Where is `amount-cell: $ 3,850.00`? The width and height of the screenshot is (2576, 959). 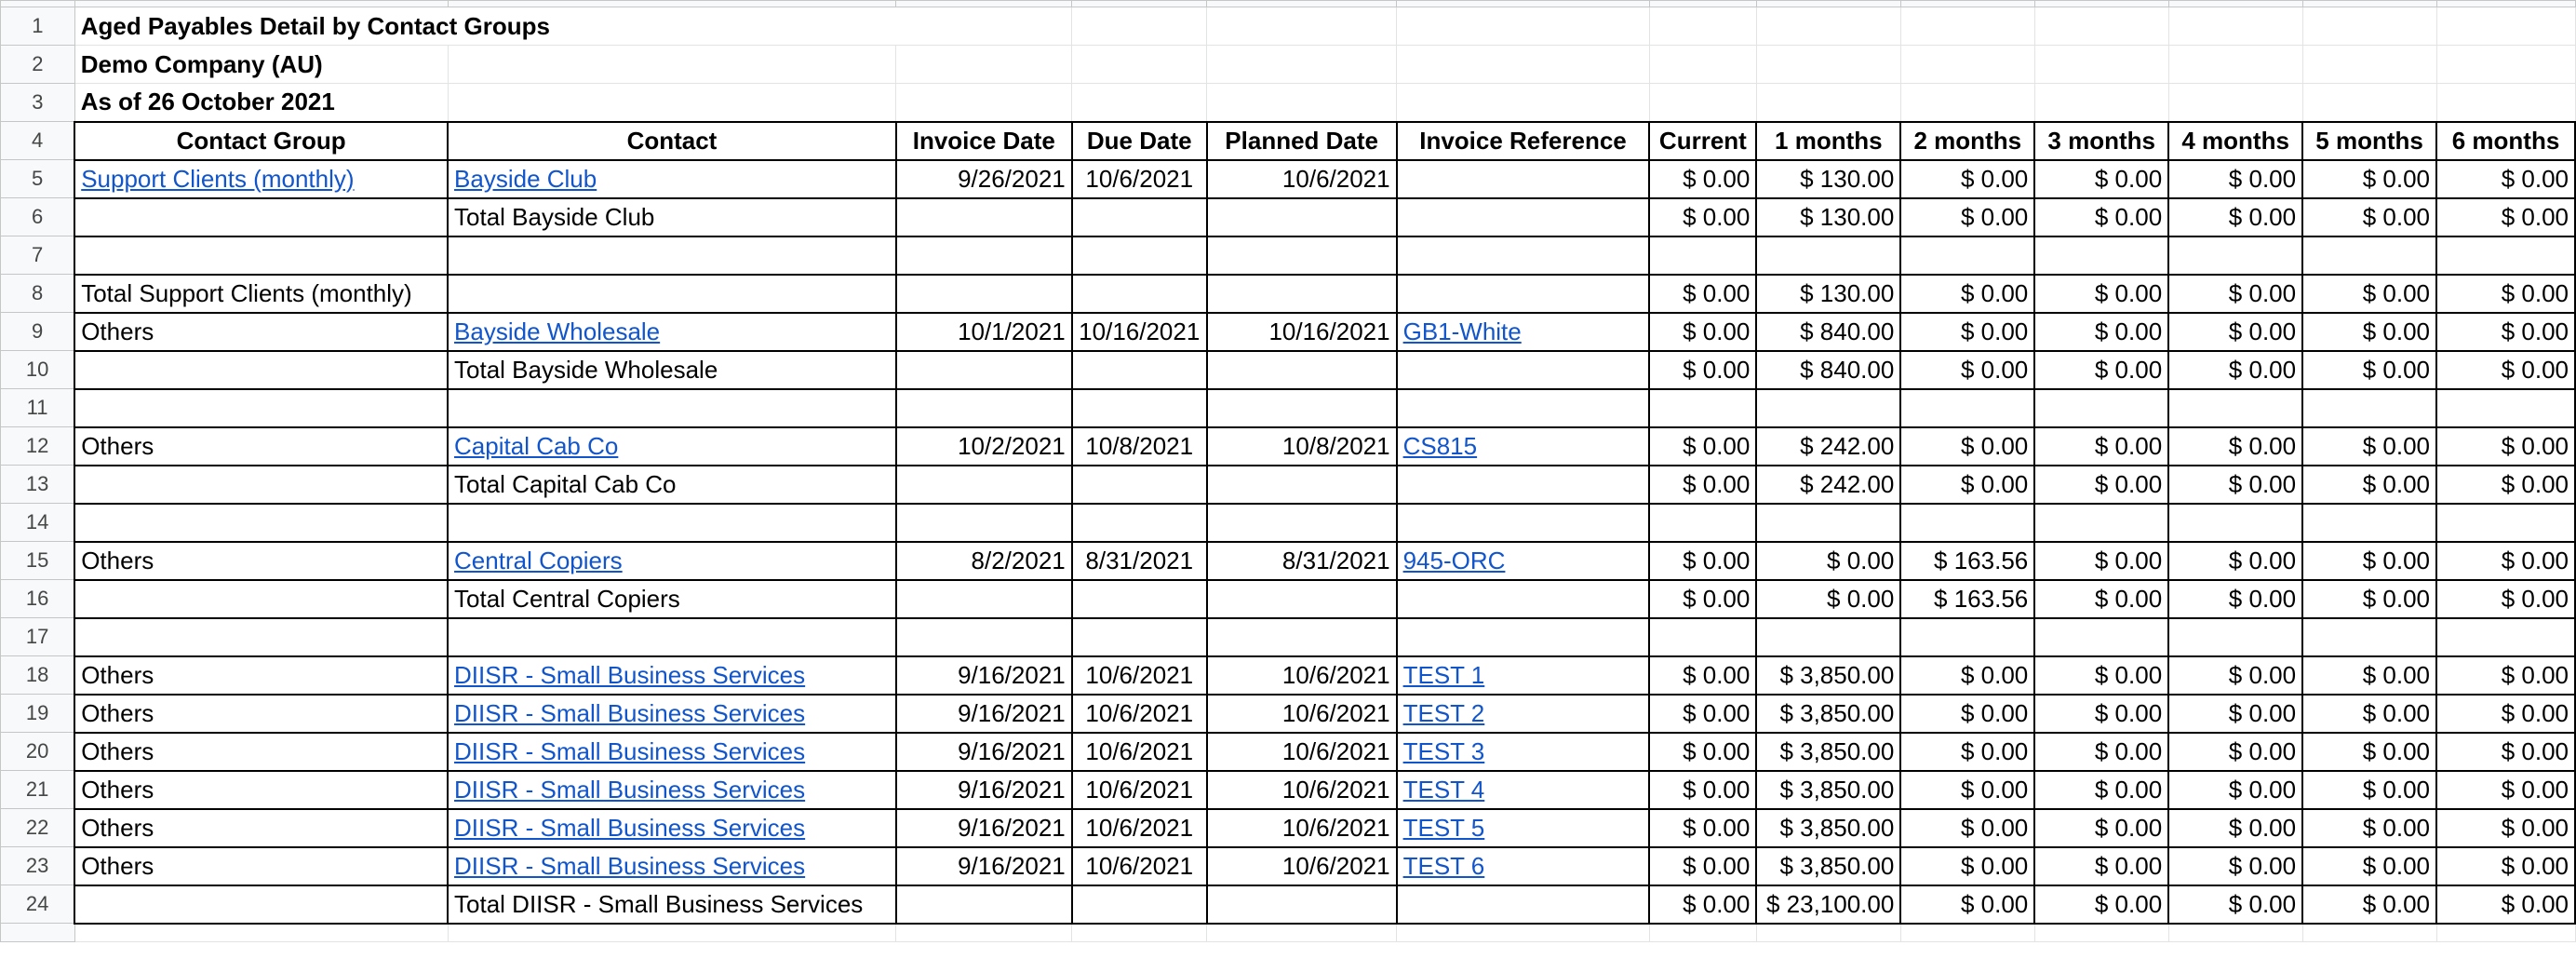 amount-cell: $ 3,850.00 is located at coordinates (1828, 827).